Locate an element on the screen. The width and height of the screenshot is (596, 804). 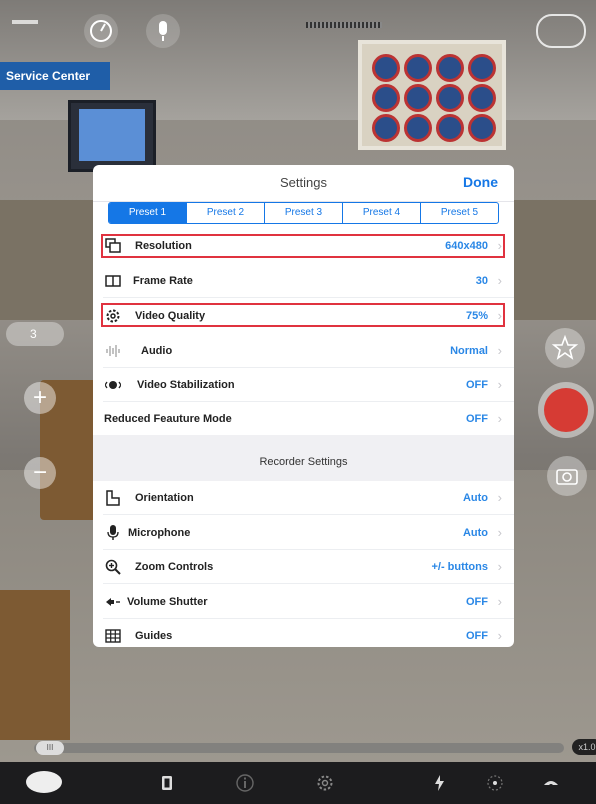
gear-icon is located at coordinates (113, 316).